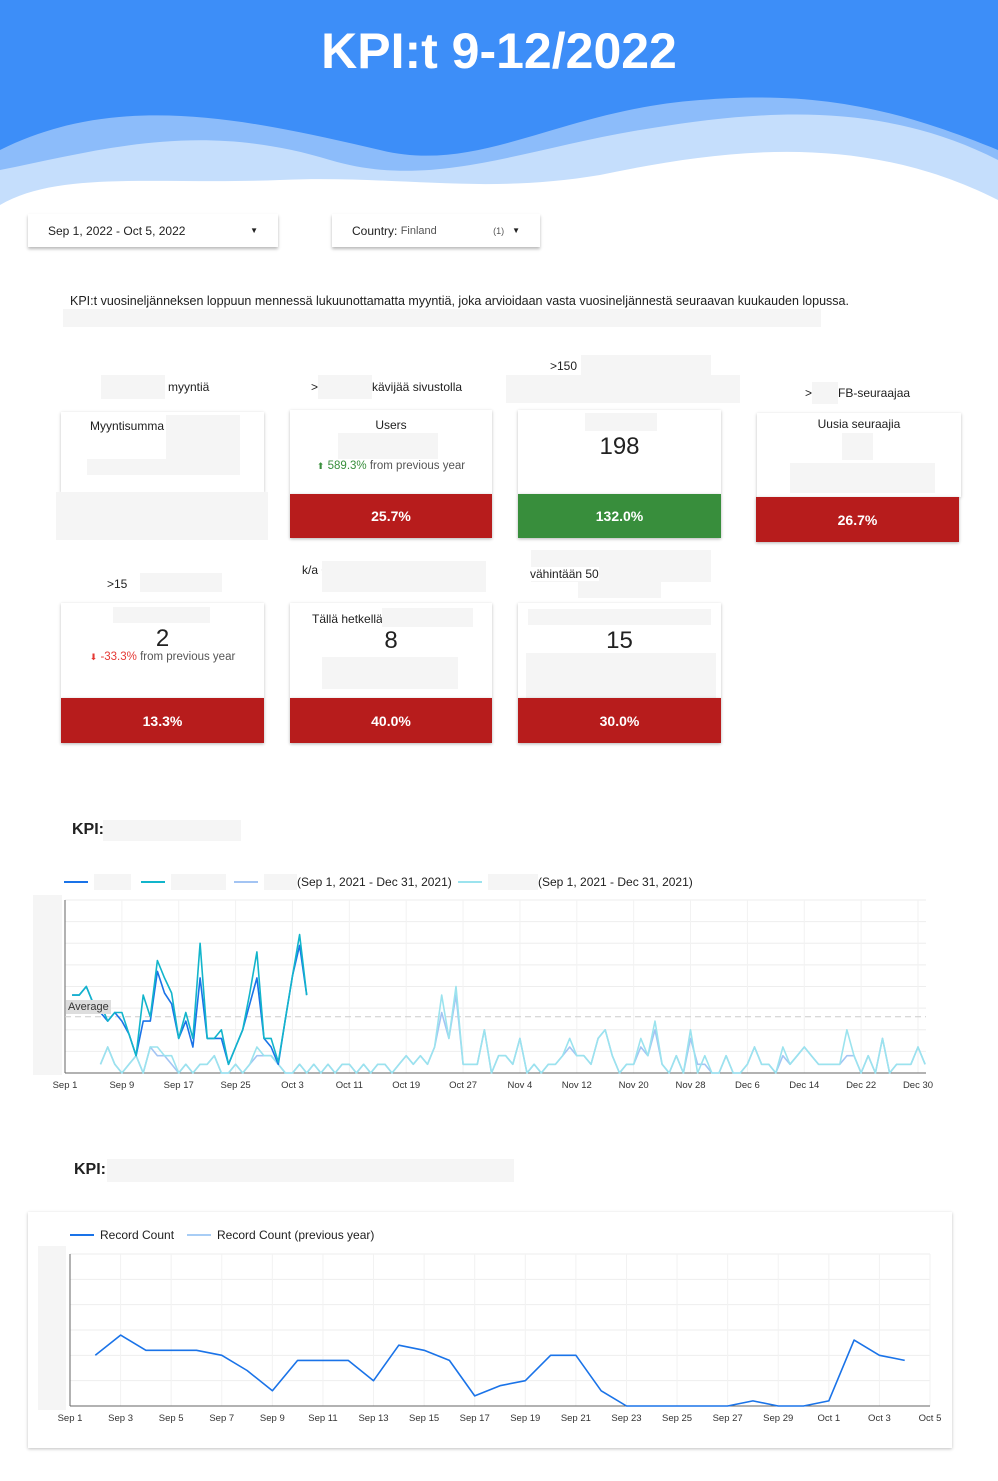  What do you see at coordinates (677, 1418) in the screenshot?
I see `x-tick-label: Sep 25` at bounding box center [677, 1418].